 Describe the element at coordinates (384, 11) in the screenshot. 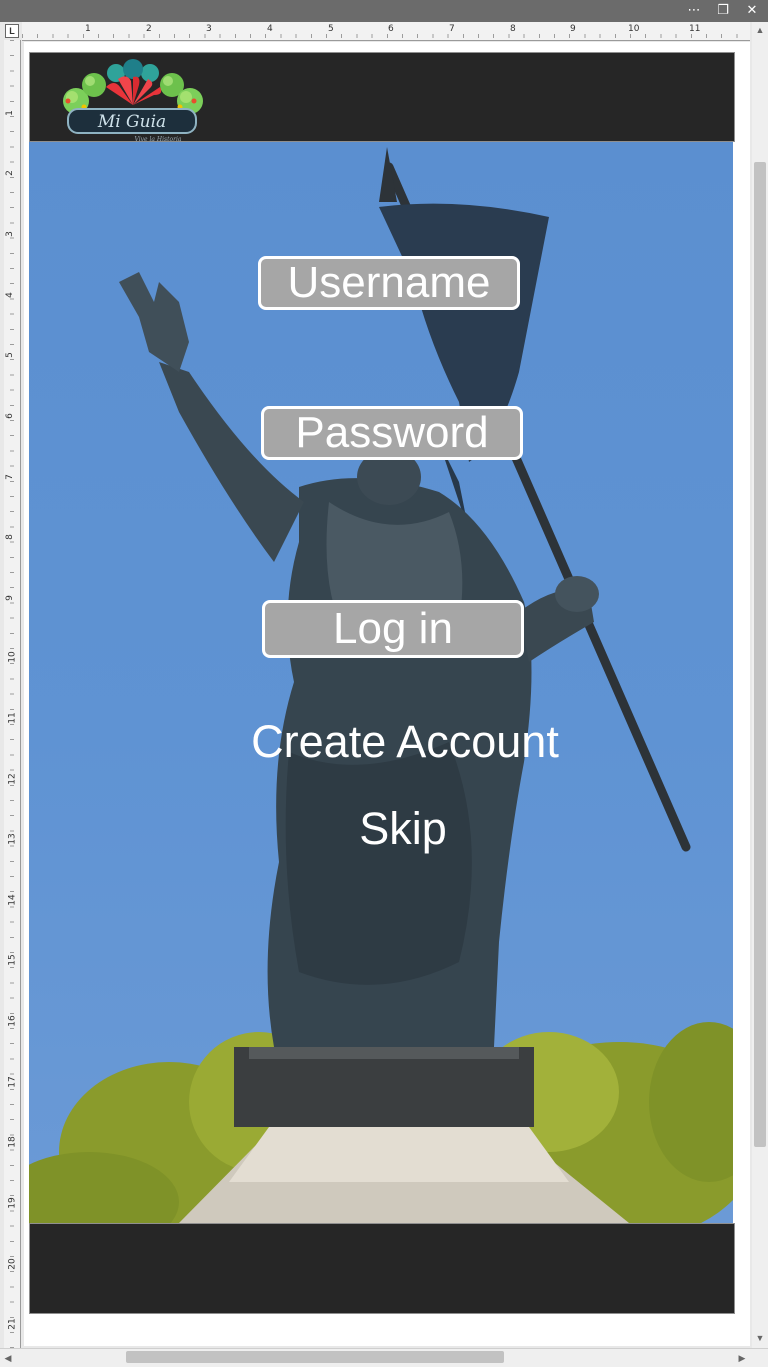

I see `window-title-bar: ⋯ ❐ ✕` at that location.